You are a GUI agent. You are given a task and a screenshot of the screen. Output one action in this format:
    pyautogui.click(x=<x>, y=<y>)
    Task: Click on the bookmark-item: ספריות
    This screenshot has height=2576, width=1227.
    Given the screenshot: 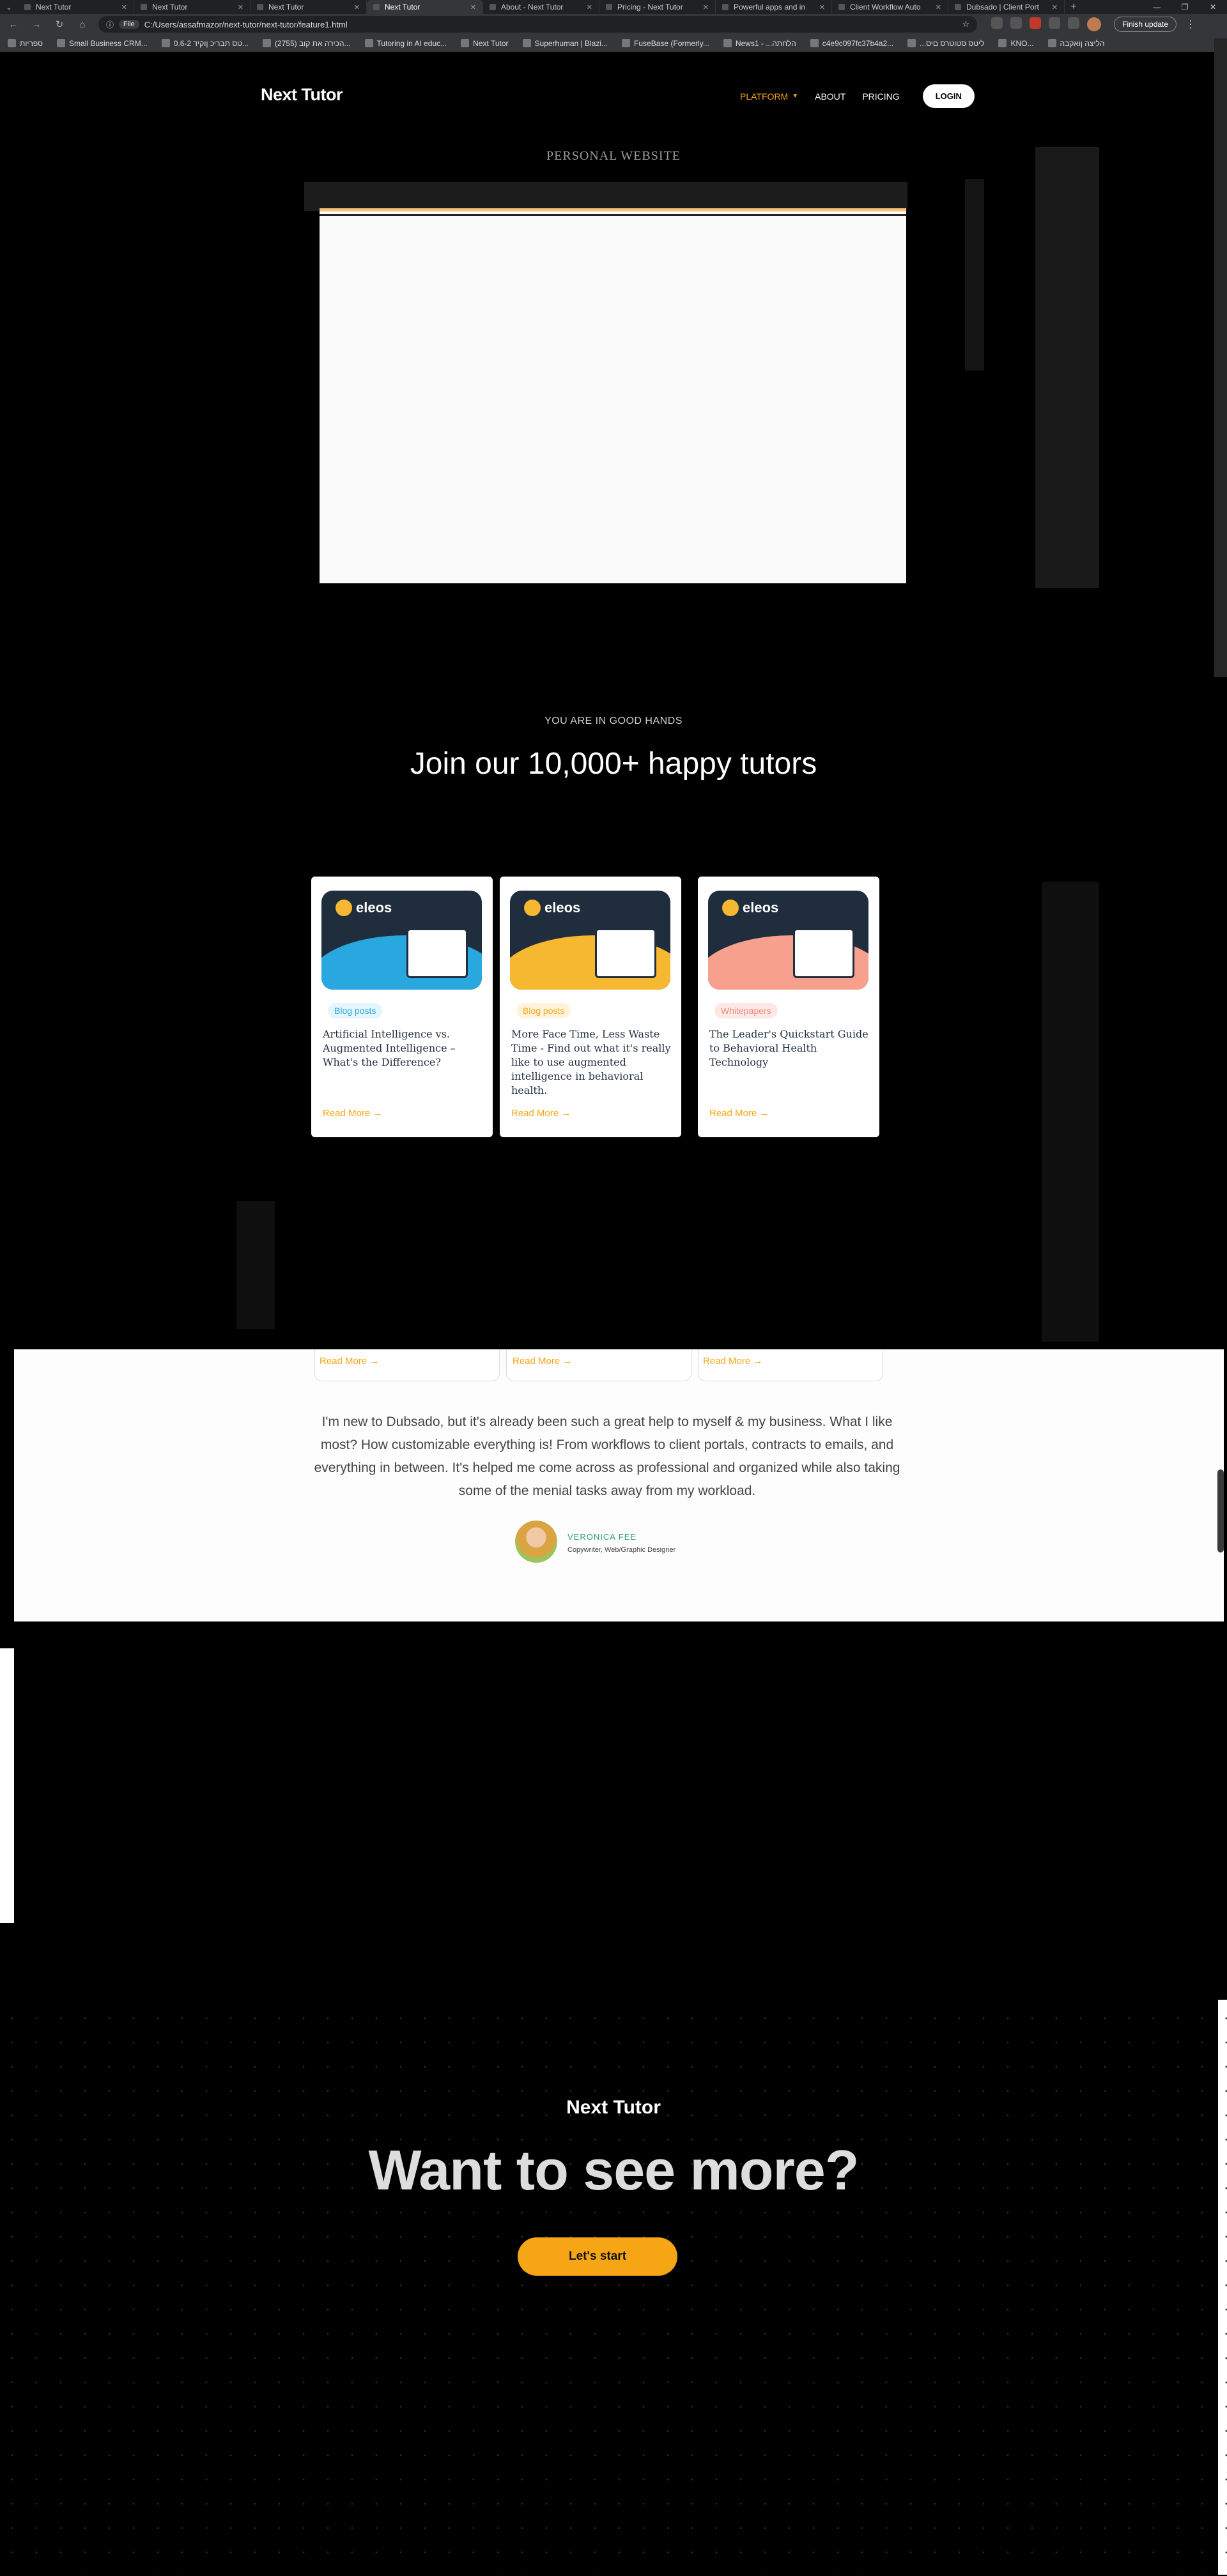 What is the action you would take?
    pyautogui.click(x=25, y=43)
    